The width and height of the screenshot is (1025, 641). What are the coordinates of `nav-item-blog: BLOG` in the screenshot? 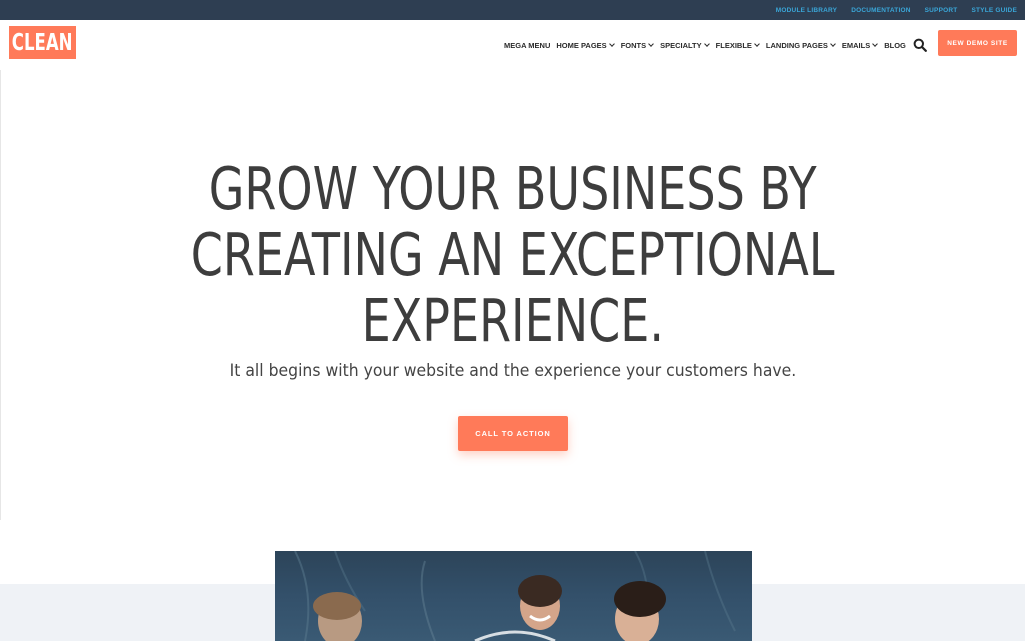 It's located at (895, 45).